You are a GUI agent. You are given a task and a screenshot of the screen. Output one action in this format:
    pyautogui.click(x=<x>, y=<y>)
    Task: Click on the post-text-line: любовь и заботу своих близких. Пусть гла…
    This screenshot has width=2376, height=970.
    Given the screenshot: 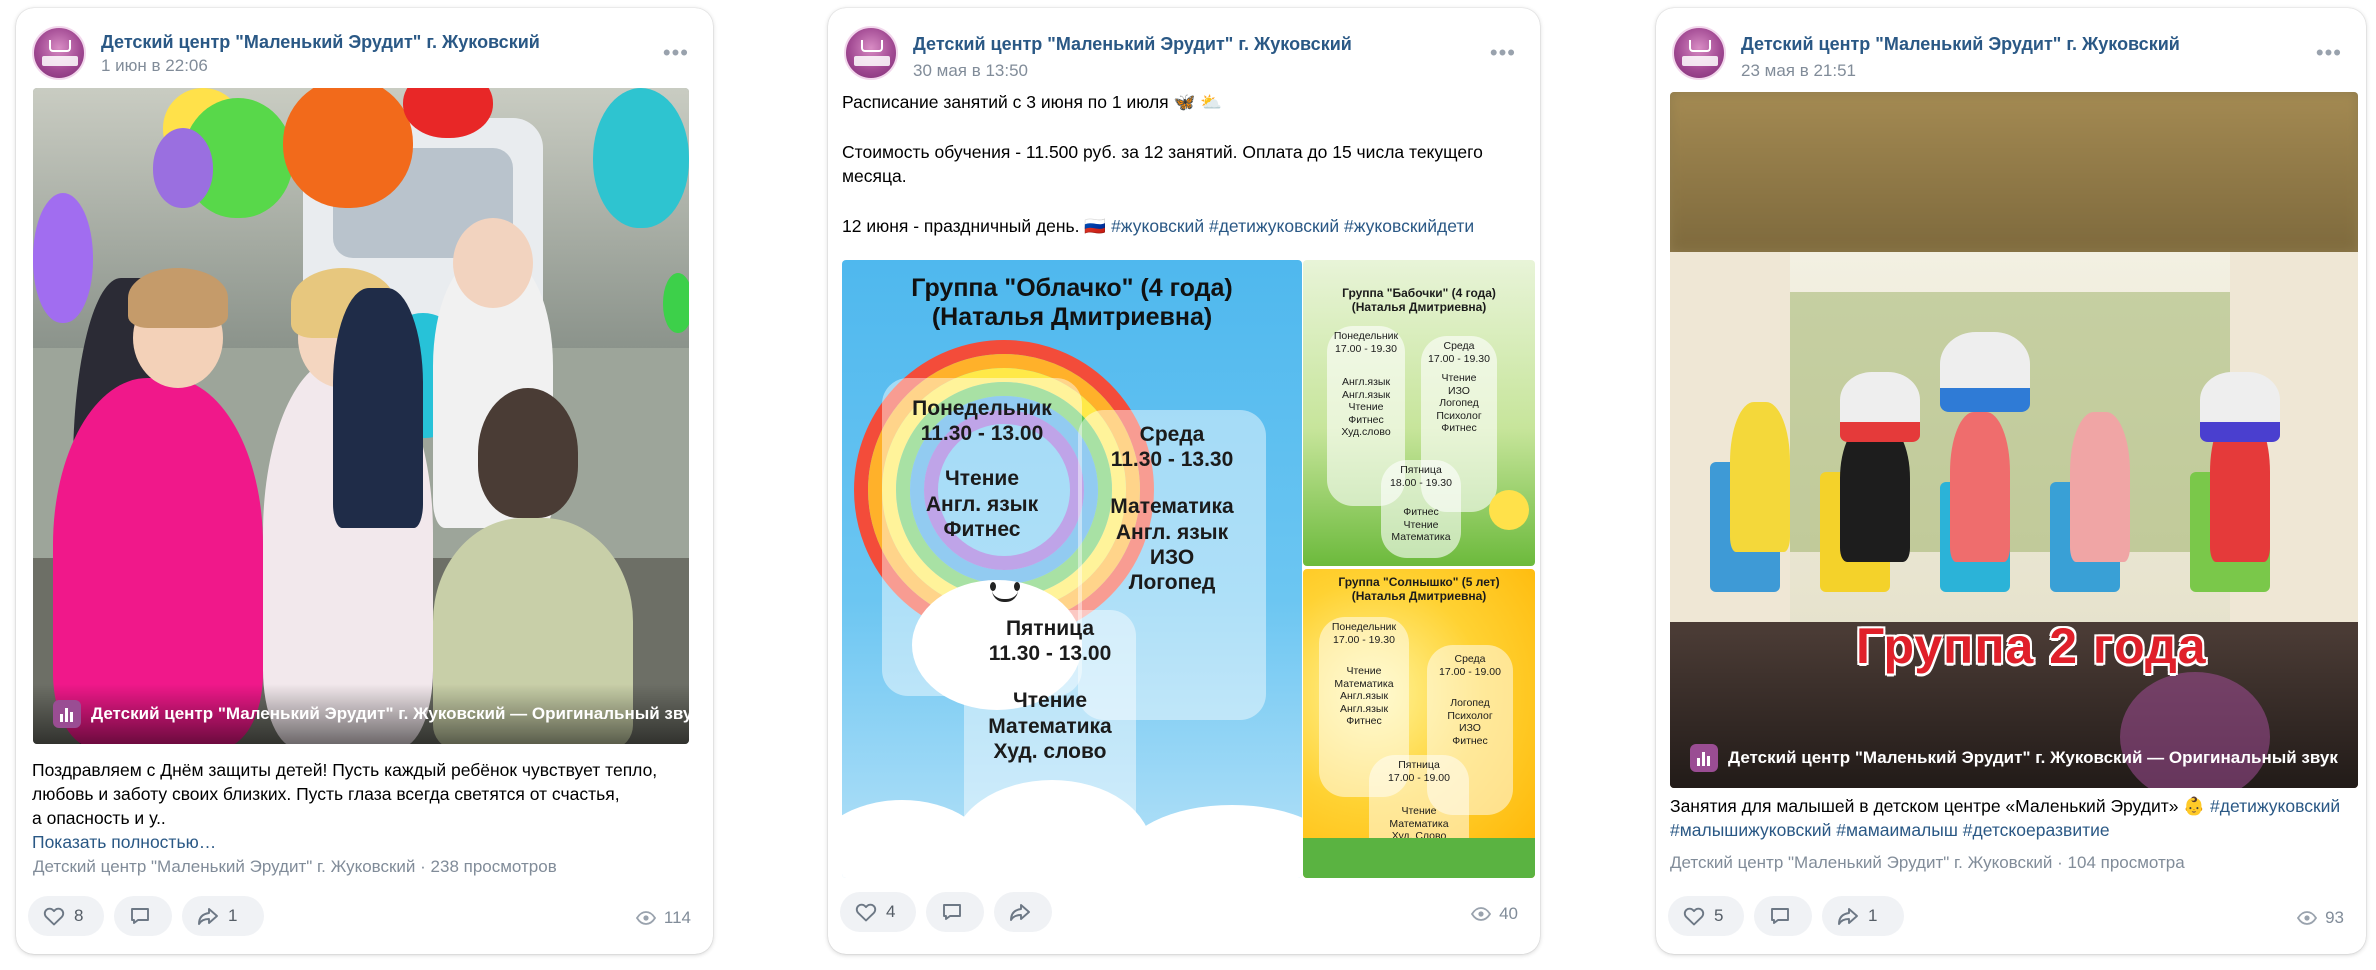 What is the action you would take?
    pyautogui.click(x=326, y=794)
    